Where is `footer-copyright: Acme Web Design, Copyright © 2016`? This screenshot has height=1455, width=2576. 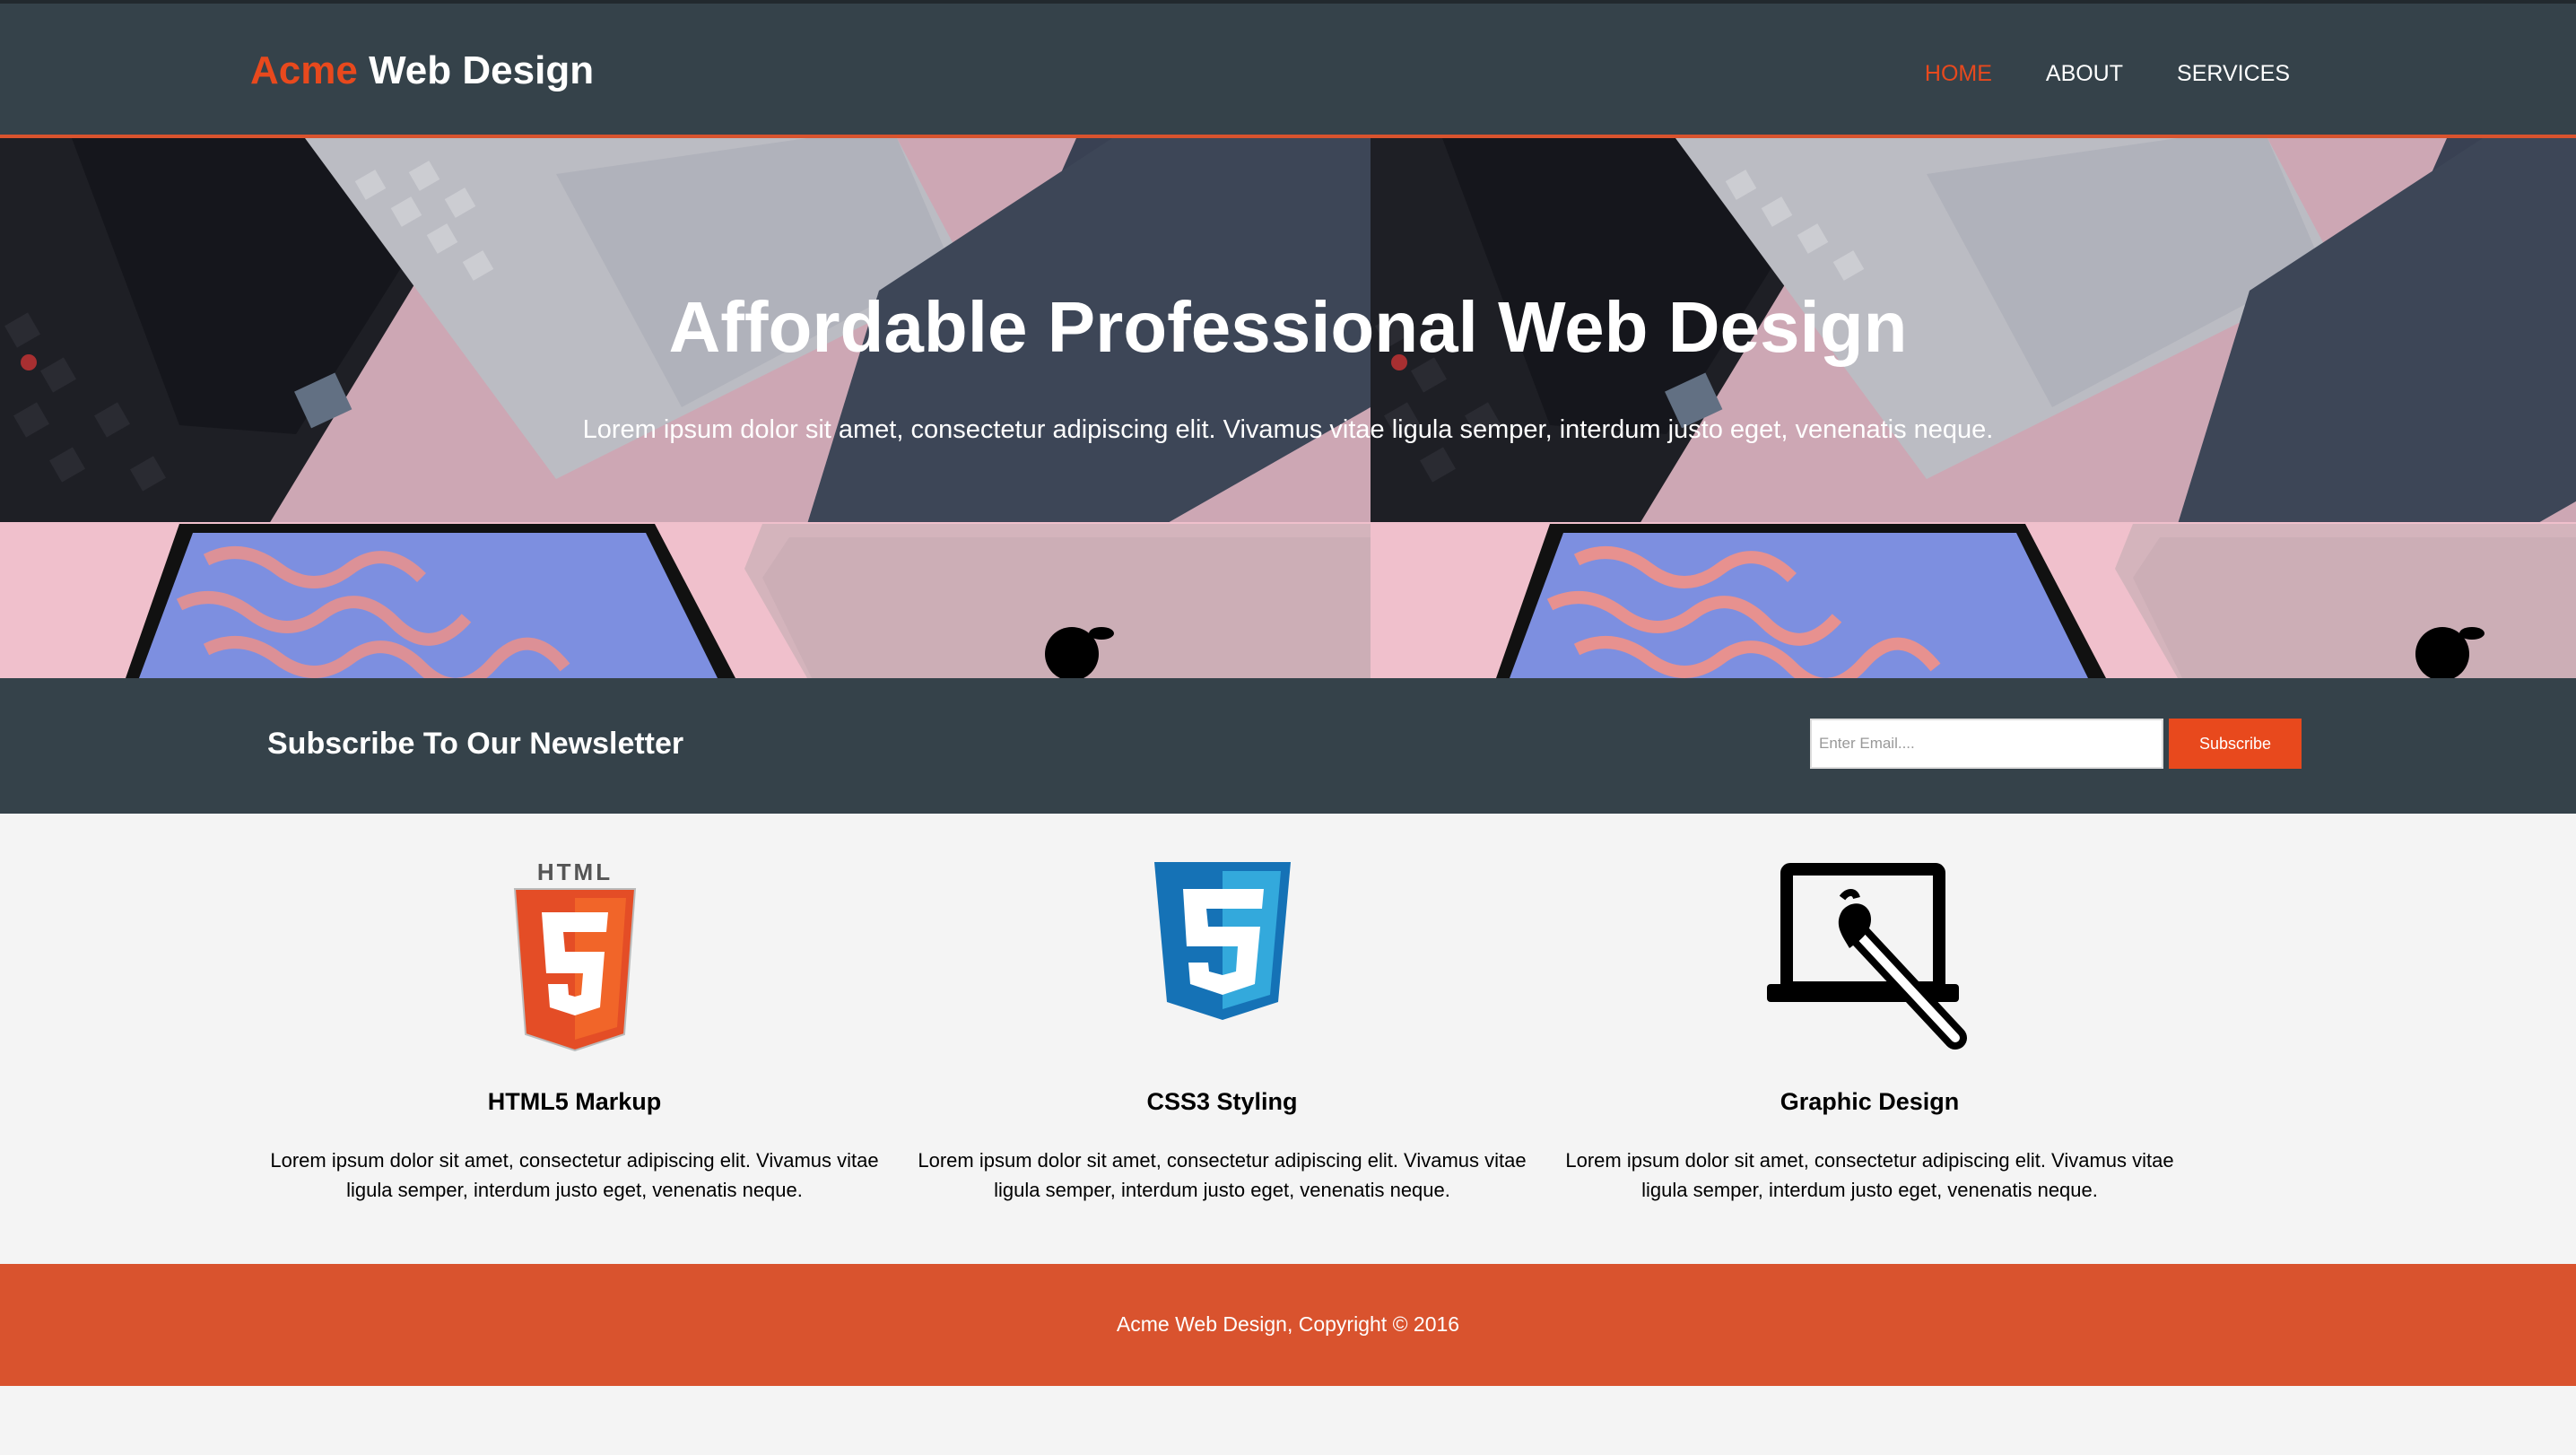
footer-copyright: Acme Web Design, Copyright © 2016 is located at coordinates (1288, 1324).